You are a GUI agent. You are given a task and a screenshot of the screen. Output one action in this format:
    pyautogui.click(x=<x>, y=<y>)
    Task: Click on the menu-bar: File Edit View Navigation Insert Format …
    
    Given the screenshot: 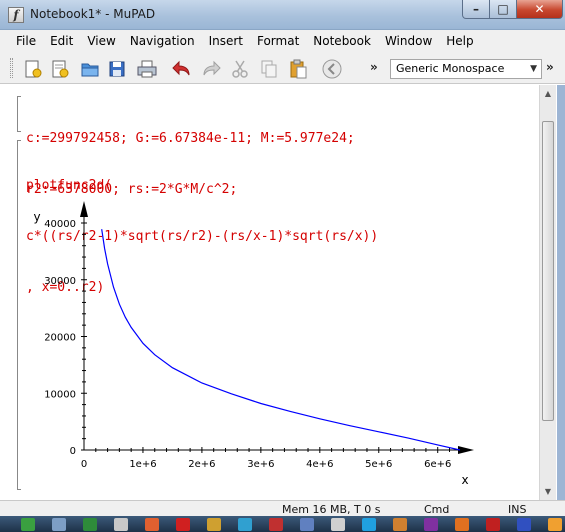 What is the action you would take?
    pyautogui.click(x=282, y=41)
    